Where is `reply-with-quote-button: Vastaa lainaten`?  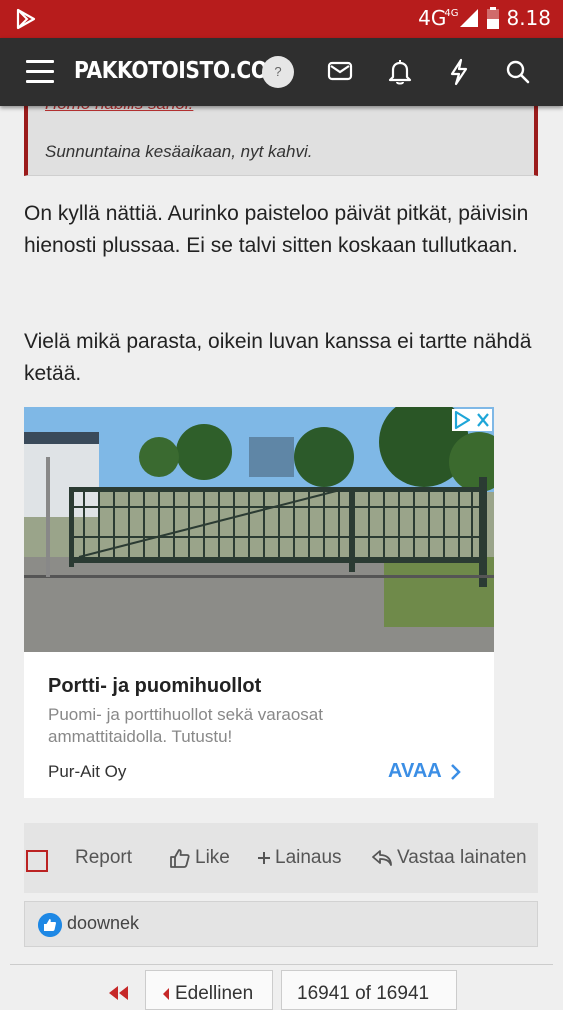 reply-with-quote-button: Vastaa lainaten is located at coordinates (449, 858).